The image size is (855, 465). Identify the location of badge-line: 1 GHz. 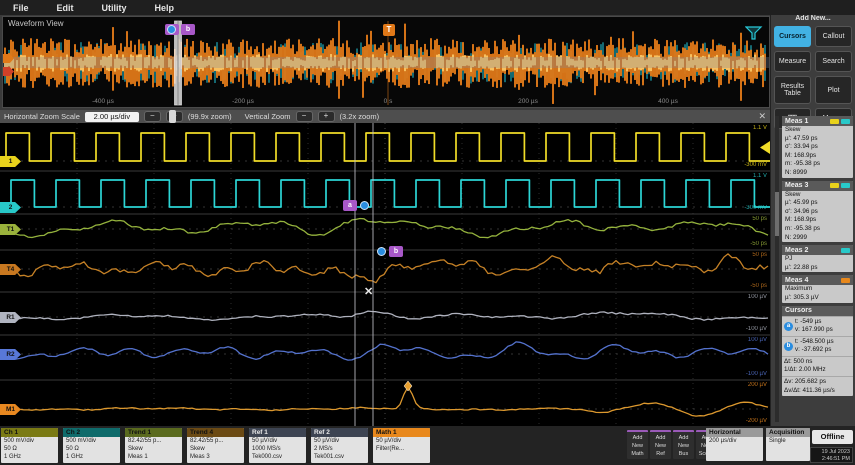
(13, 457).